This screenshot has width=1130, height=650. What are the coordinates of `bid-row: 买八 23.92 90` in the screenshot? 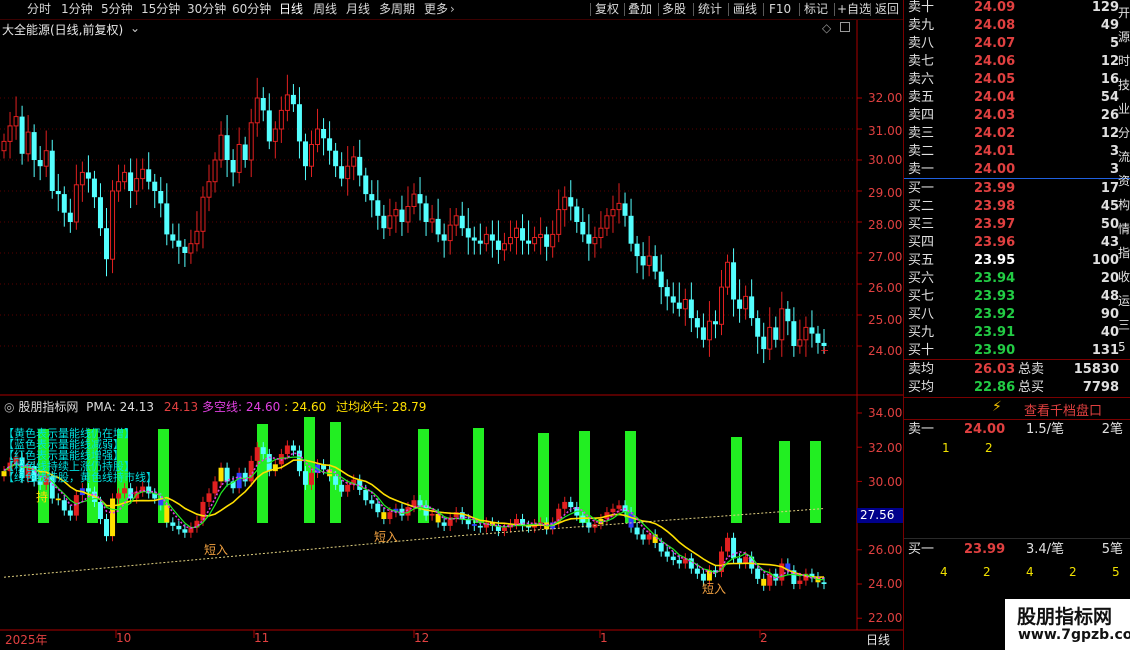 It's located at (1017, 315).